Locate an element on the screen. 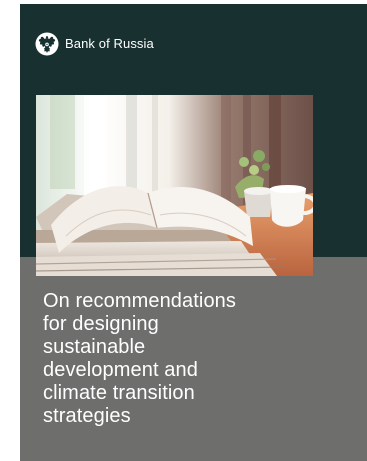 The height and width of the screenshot is (461, 367). double-headed-eagle-icon is located at coordinates (47, 44).